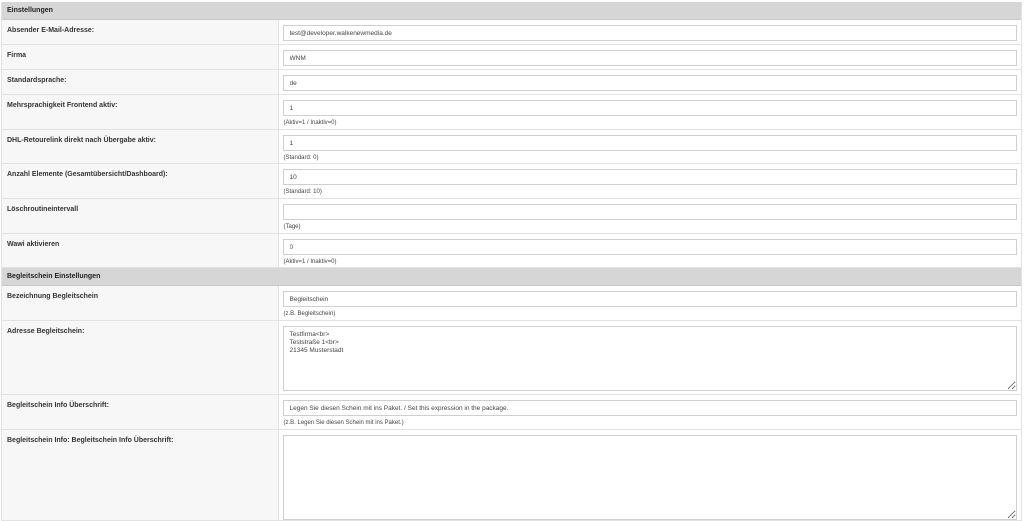 The width and height of the screenshot is (1024, 521). Describe the element at coordinates (649, 108) in the screenshot. I see `multilang-frontend-input` at that location.